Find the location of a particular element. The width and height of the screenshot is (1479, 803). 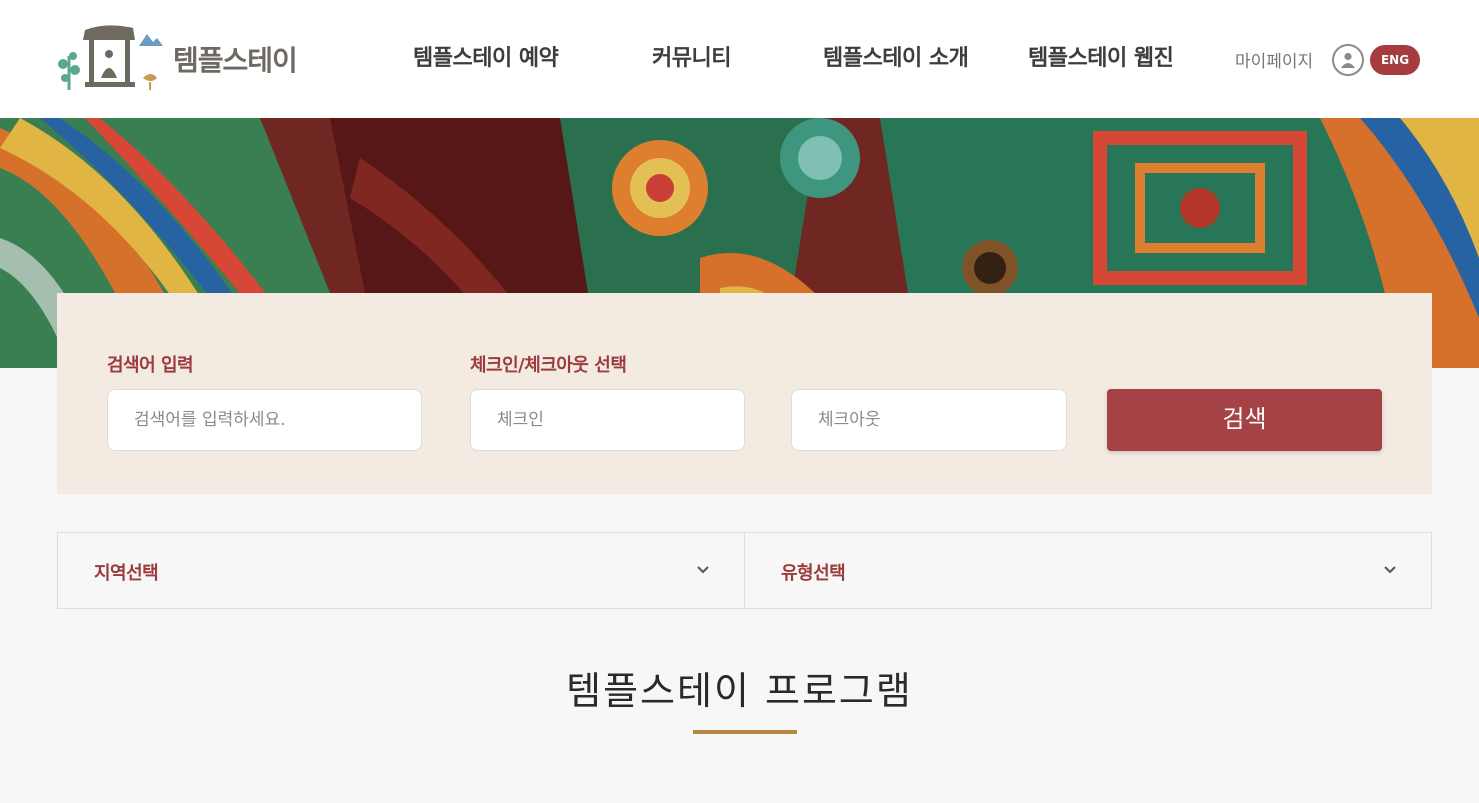

section-title: 템플스테이 프로그램 is located at coordinates (739, 691).